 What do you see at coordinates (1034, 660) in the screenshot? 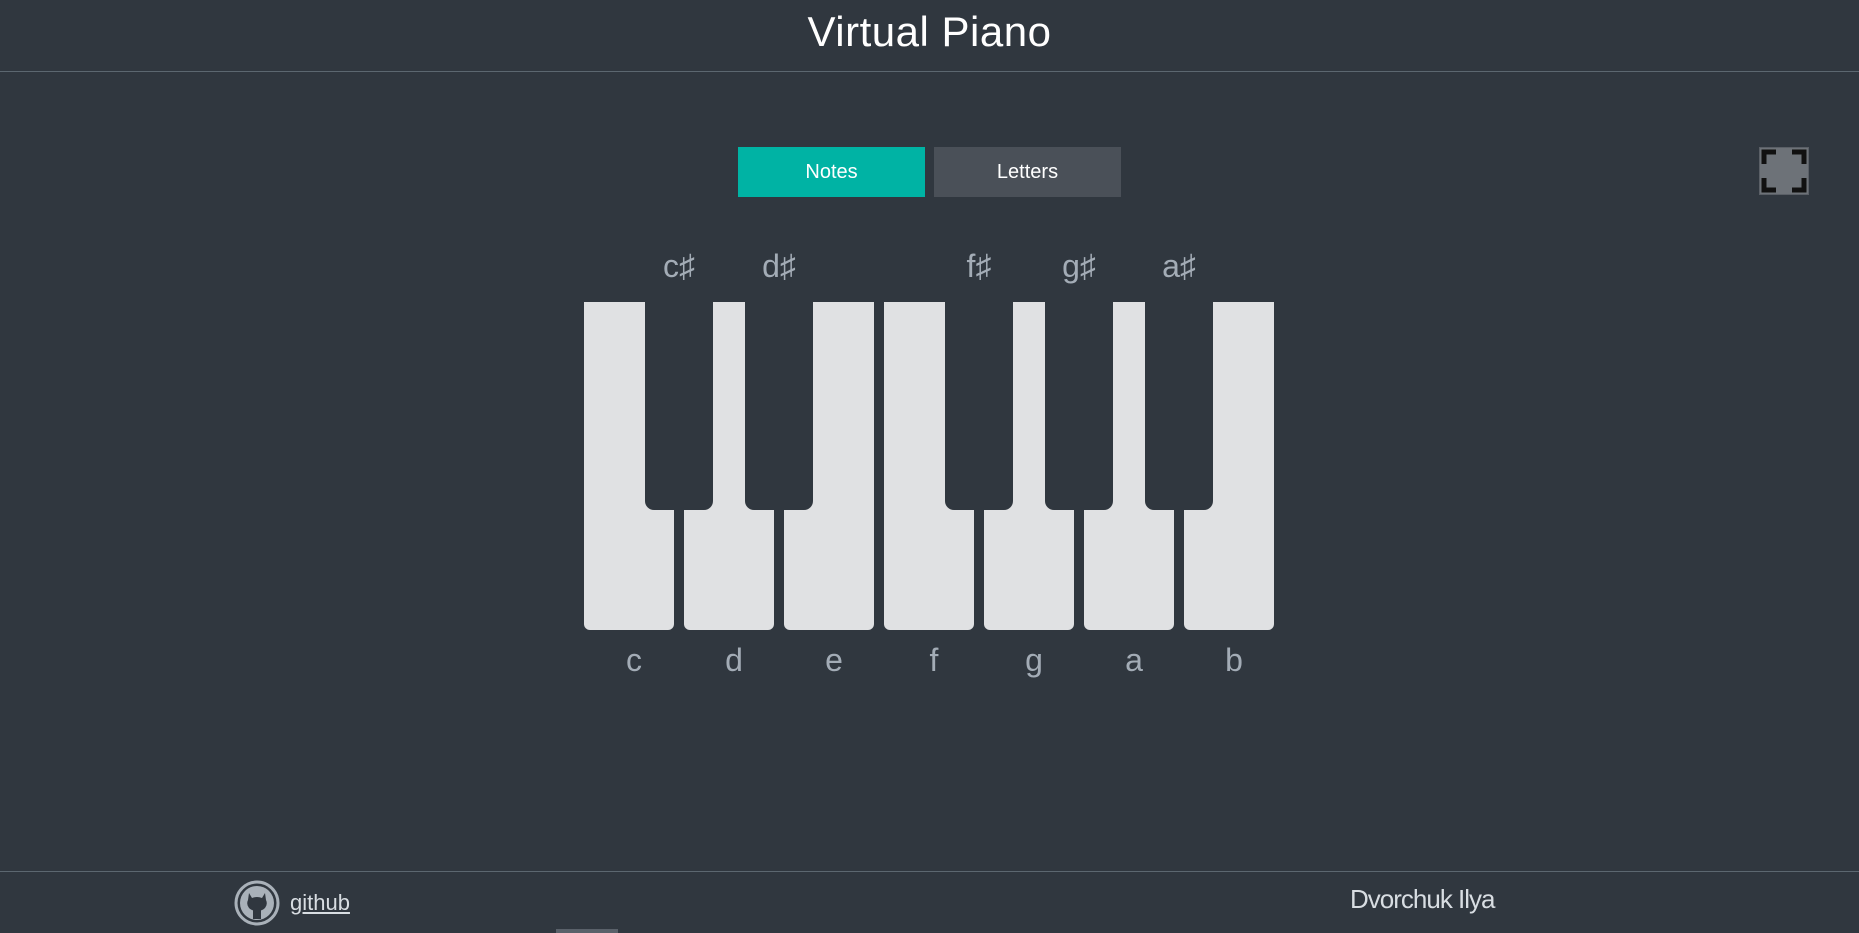
I see `note-label-g: g` at bounding box center [1034, 660].